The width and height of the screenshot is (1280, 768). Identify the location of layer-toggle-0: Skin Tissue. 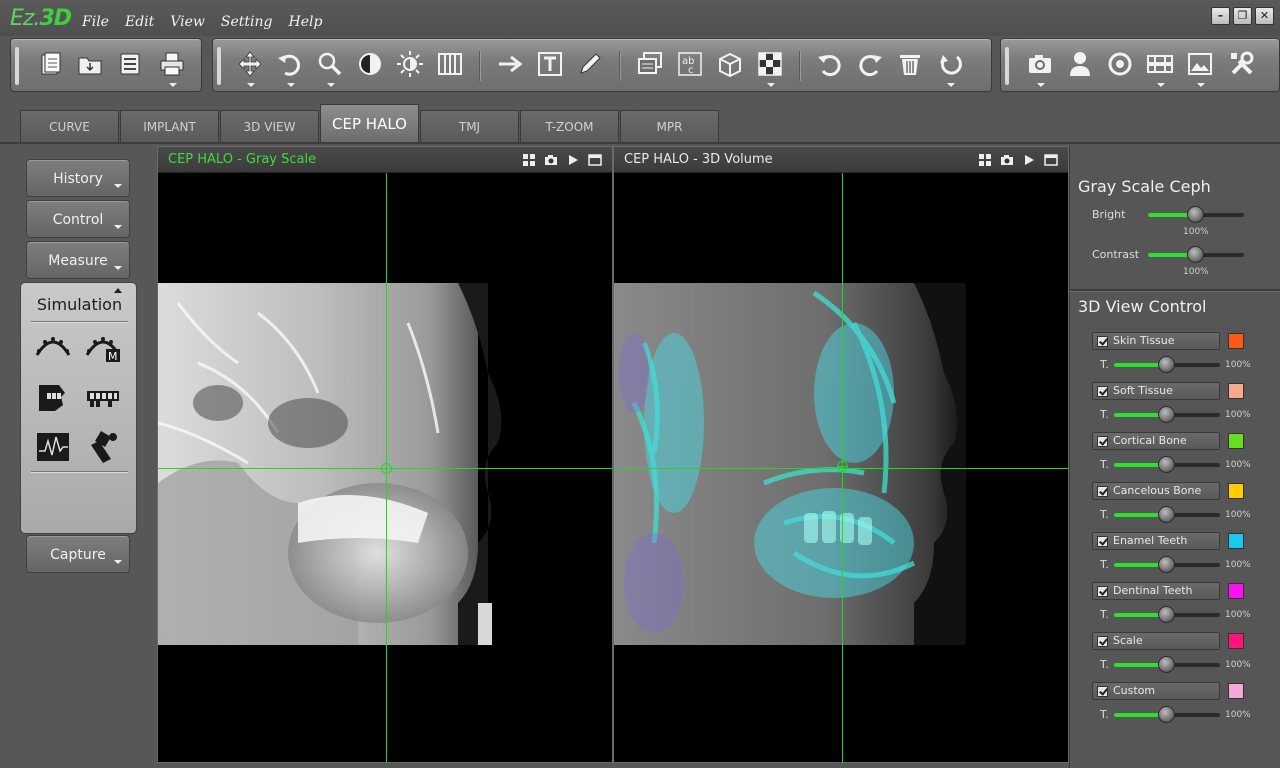
(1156, 341).